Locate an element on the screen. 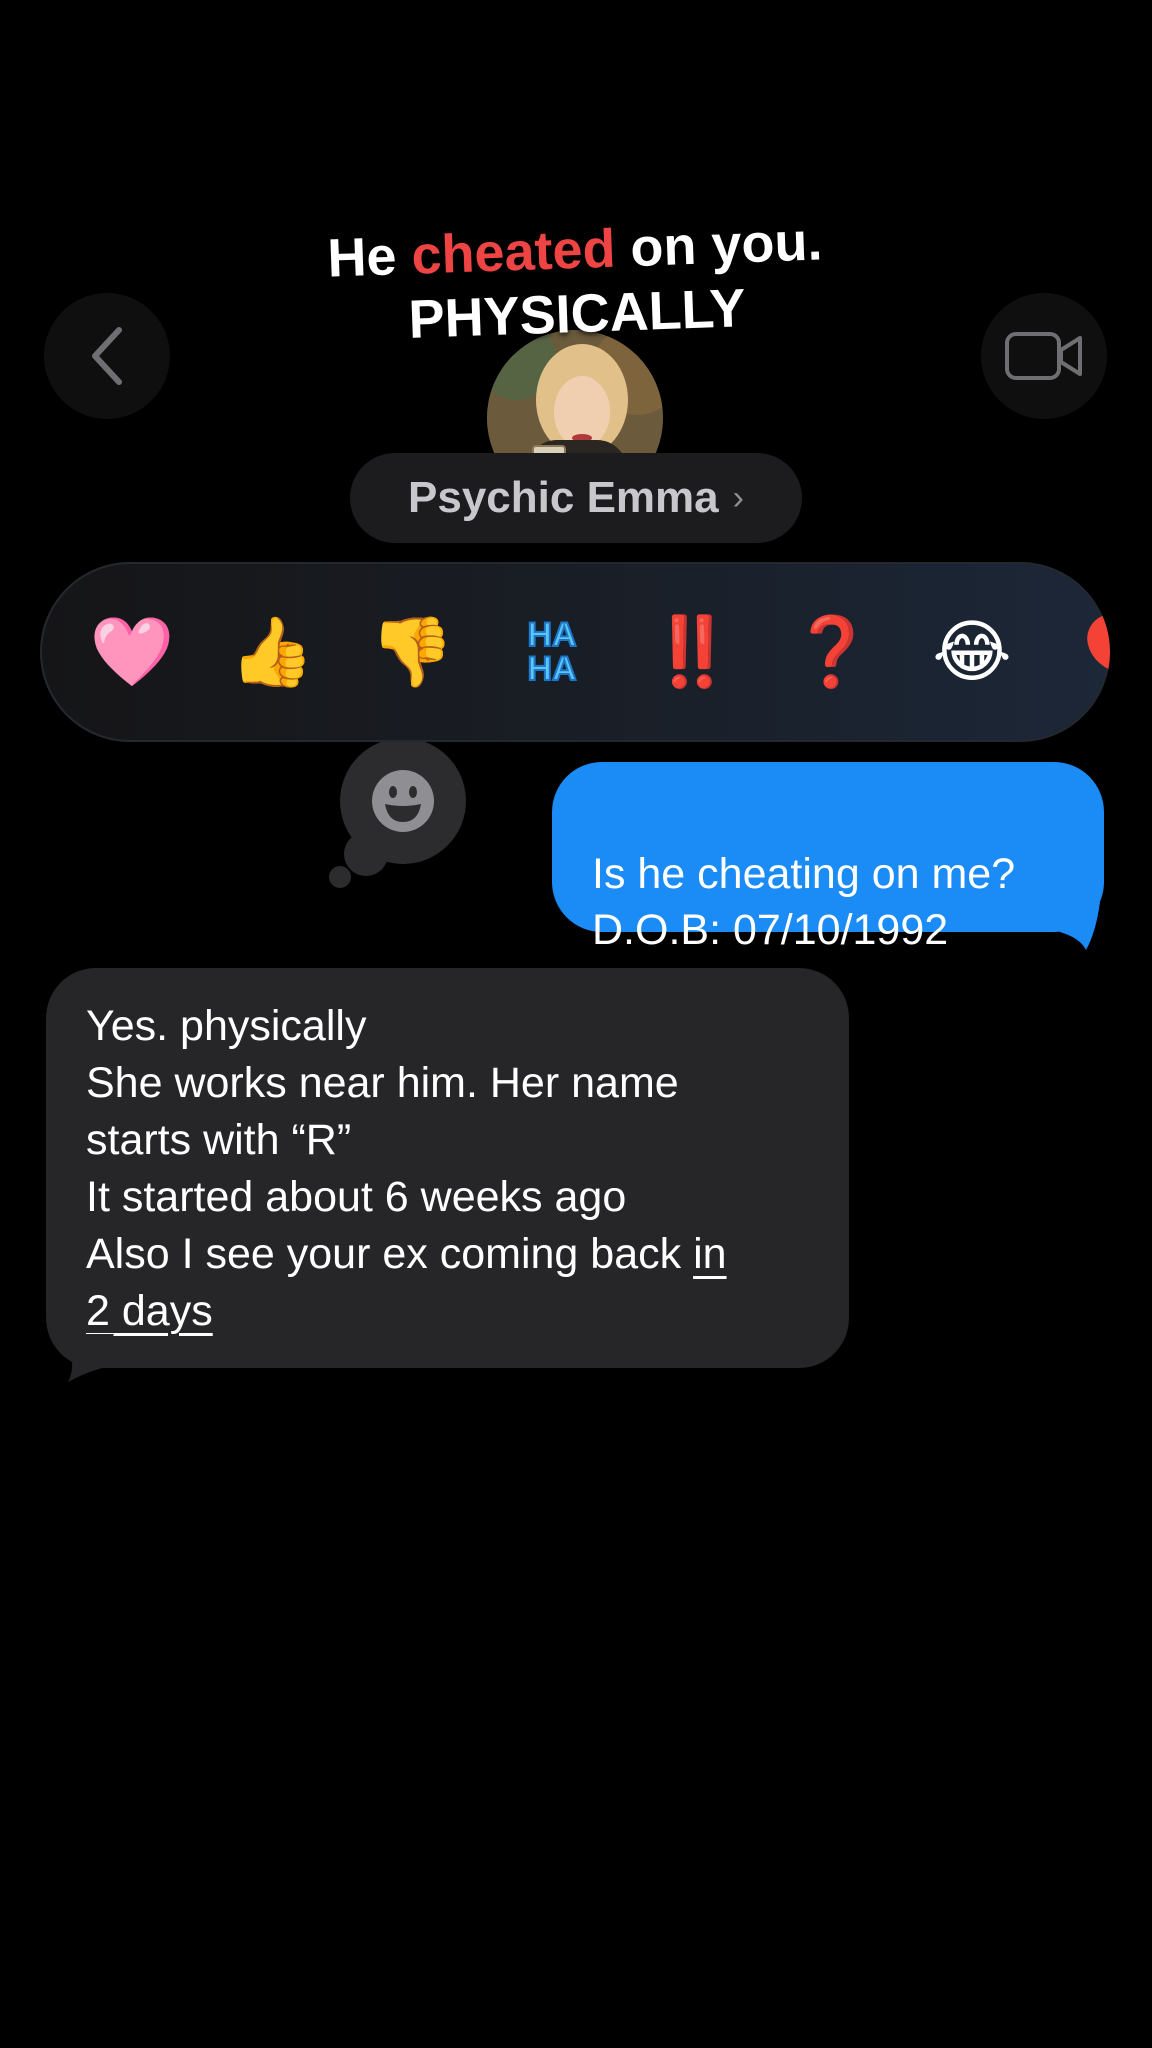  date-link: in is located at coordinates (709, 1254).